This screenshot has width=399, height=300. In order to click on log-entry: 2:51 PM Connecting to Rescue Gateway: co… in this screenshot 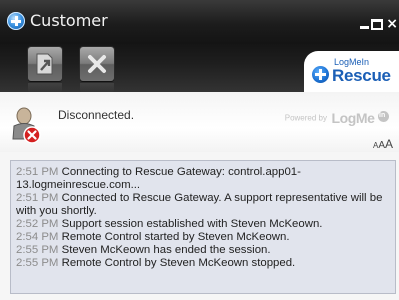, I will do `click(204, 179)`.